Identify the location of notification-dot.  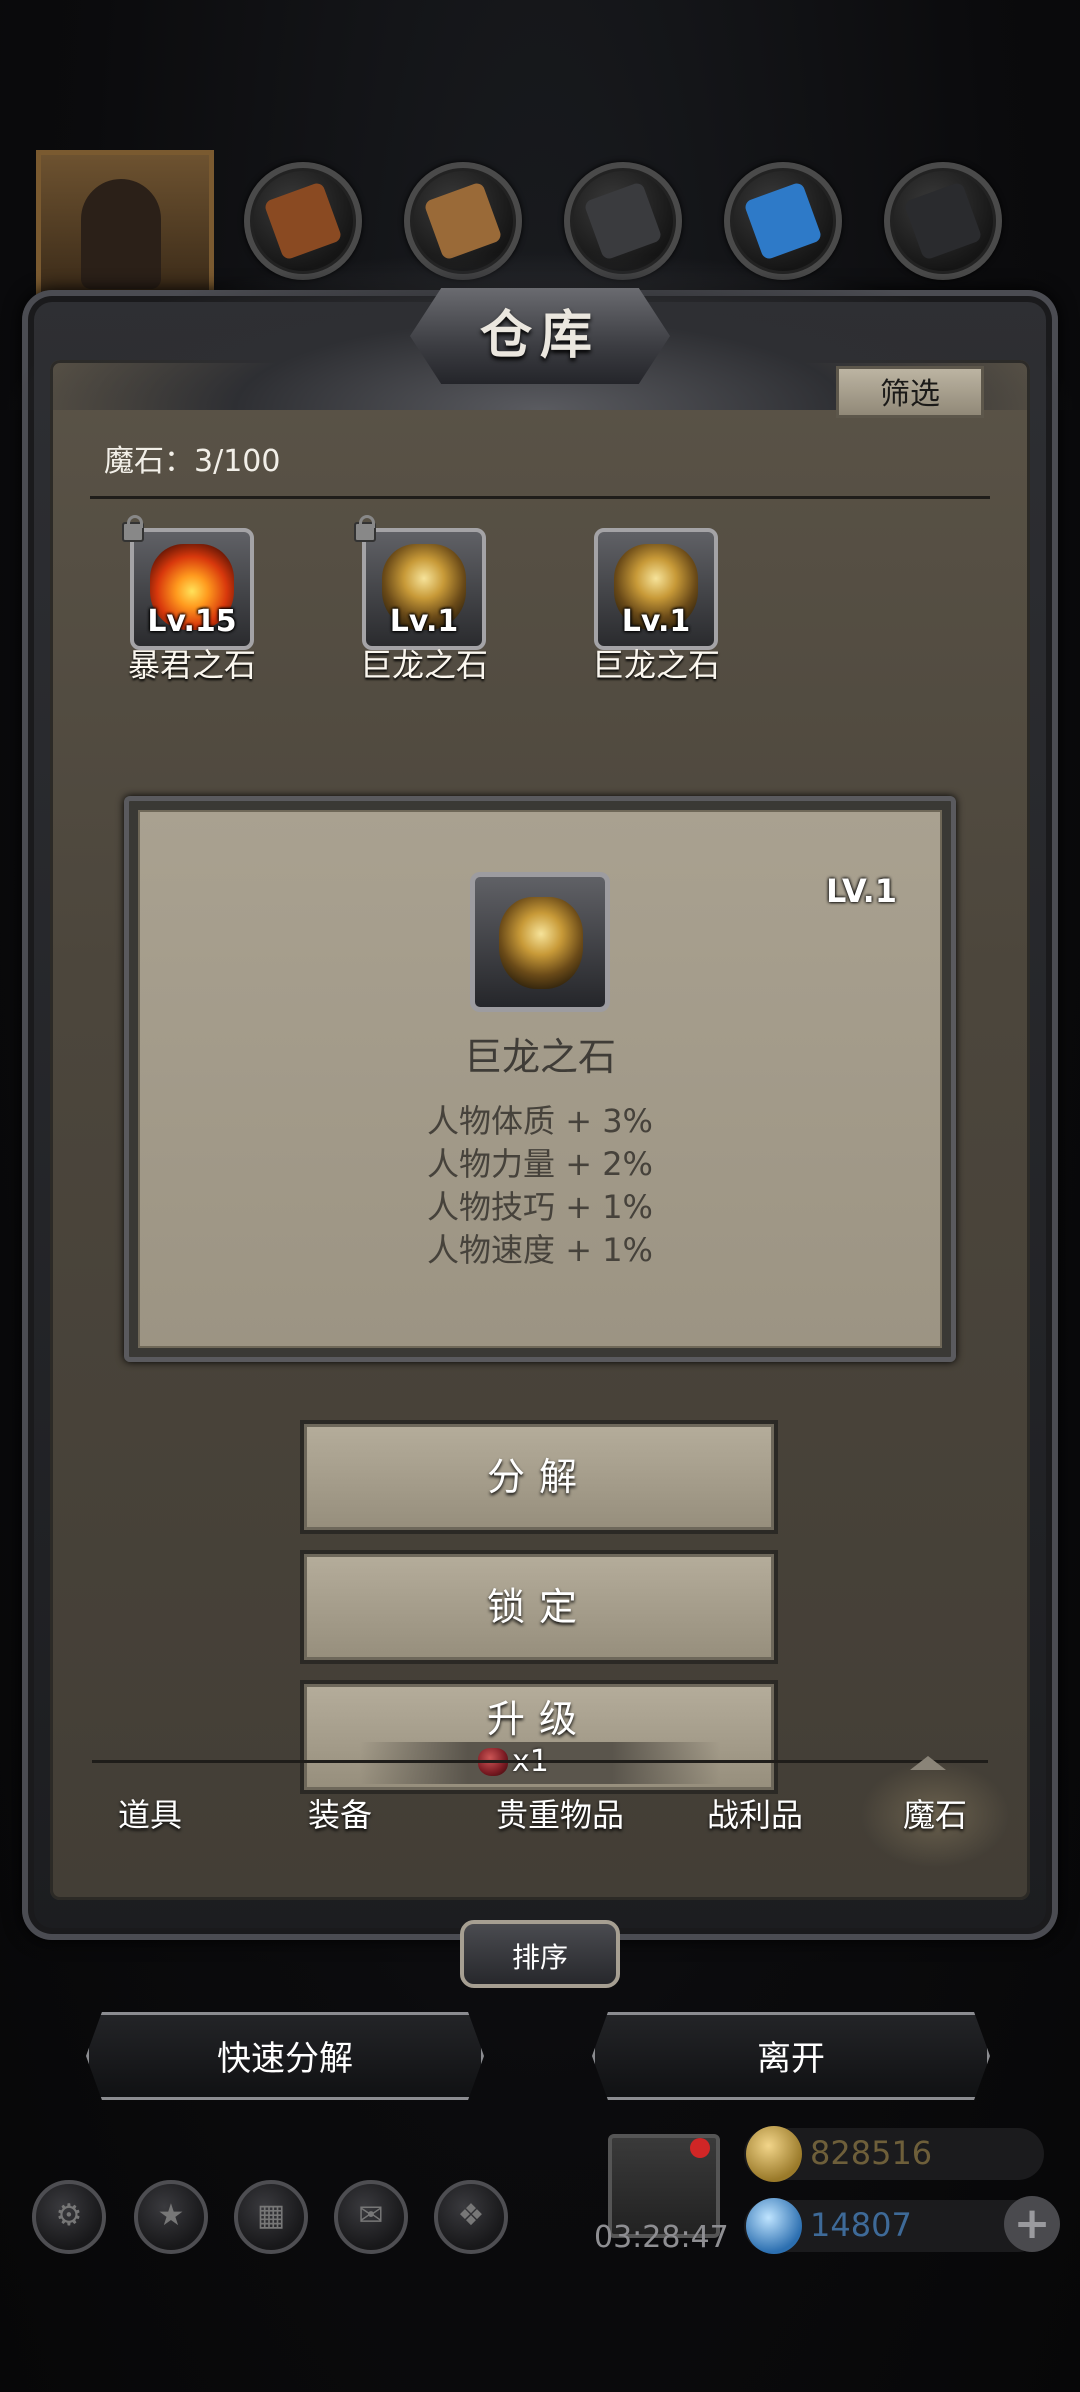
(700, 2148).